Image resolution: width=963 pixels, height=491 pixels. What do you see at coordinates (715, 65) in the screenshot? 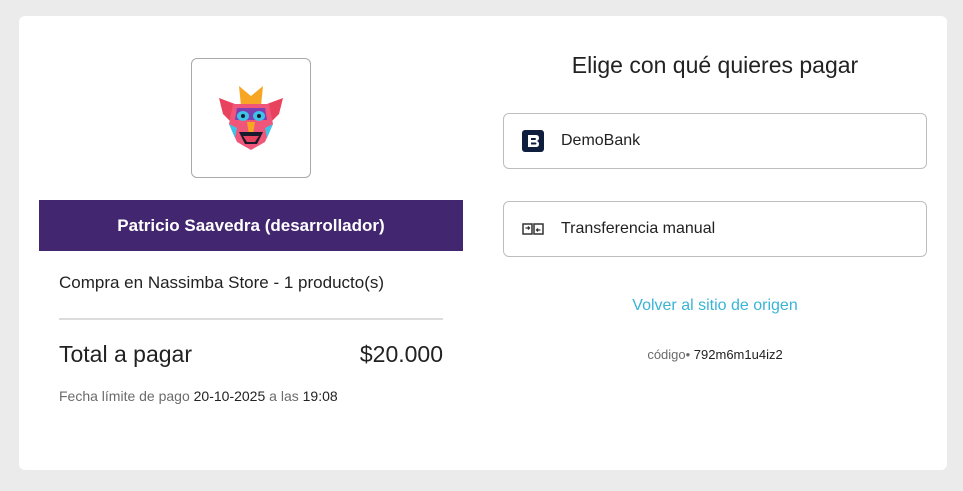
I see `payment-title: Elige con qué quieres pagar` at bounding box center [715, 65].